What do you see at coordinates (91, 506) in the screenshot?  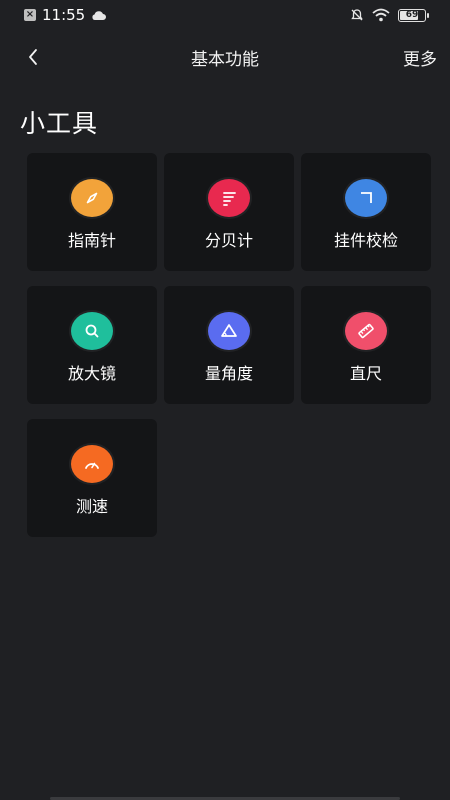 I see `tool-label: 测速` at bounding box center [91, 506].